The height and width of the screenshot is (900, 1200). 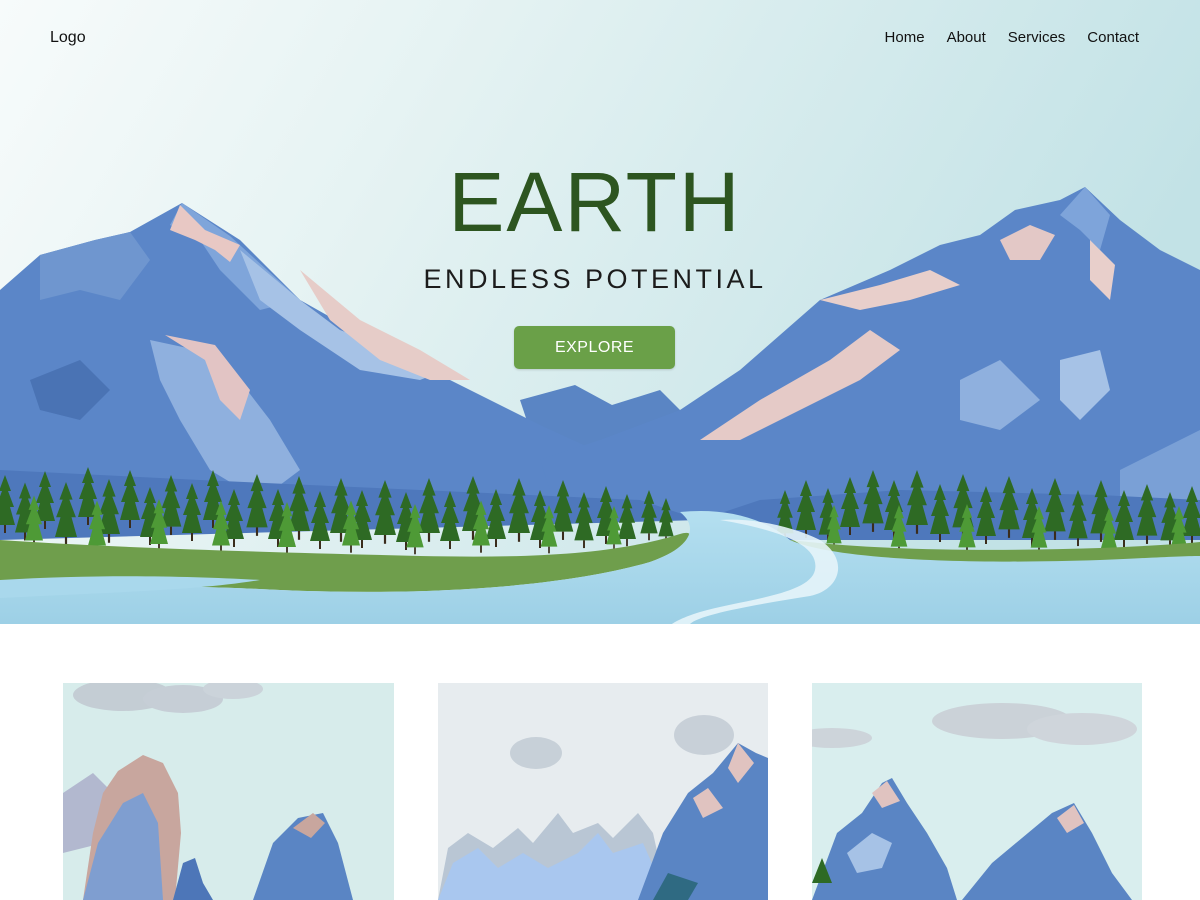 I want to click on nav-about-link: About, so click(x=966, y=37).